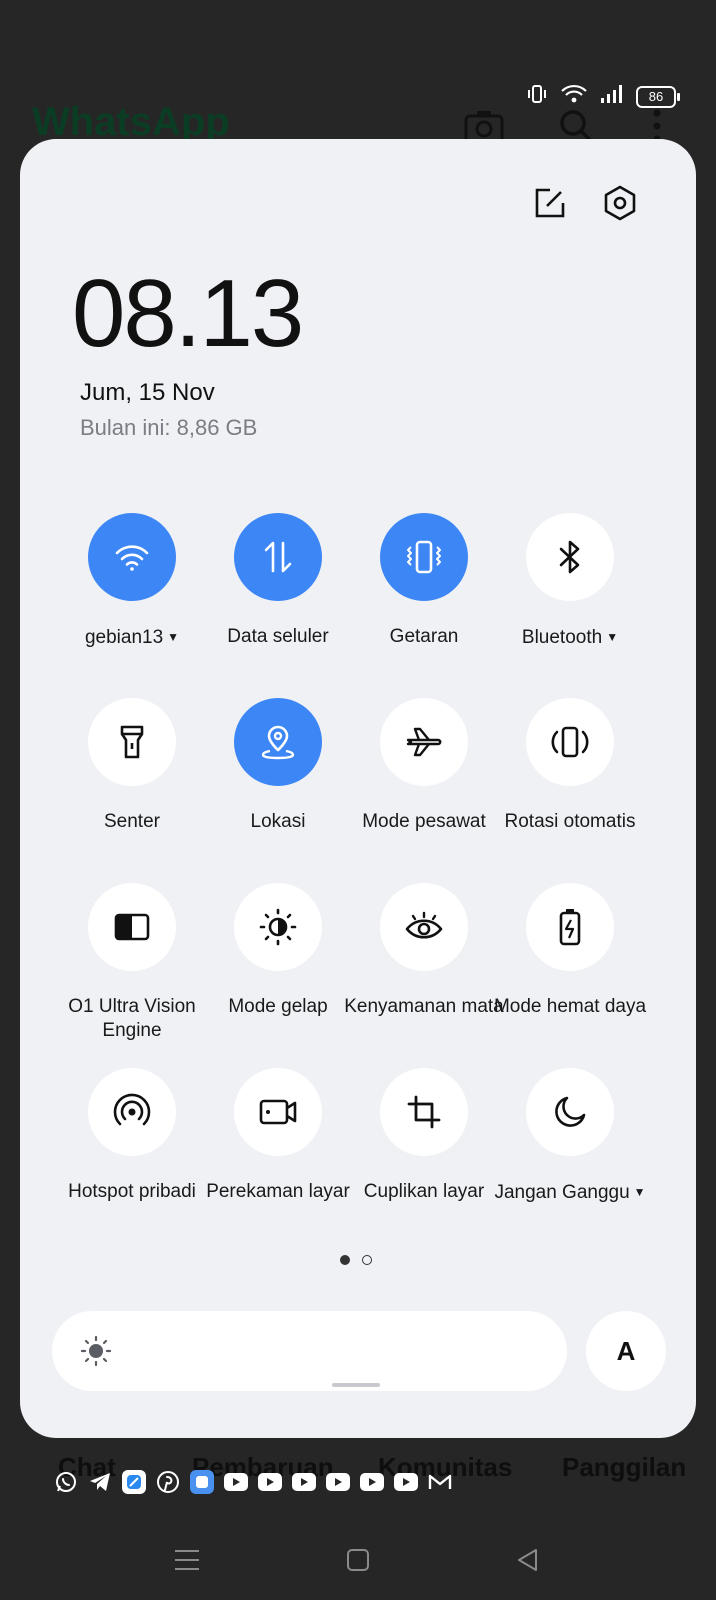 This screenshot has width=716, height=1600. I want to click on tile-mobile-data: Data seluler, so click(278, 581).